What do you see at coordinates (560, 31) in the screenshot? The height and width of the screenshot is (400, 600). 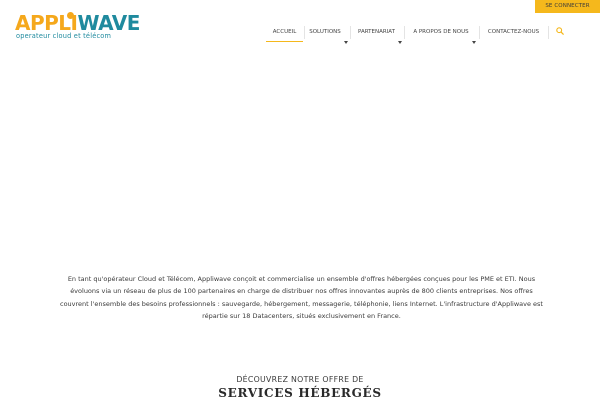 I see `search-icon` at bounding box center [560, 31].